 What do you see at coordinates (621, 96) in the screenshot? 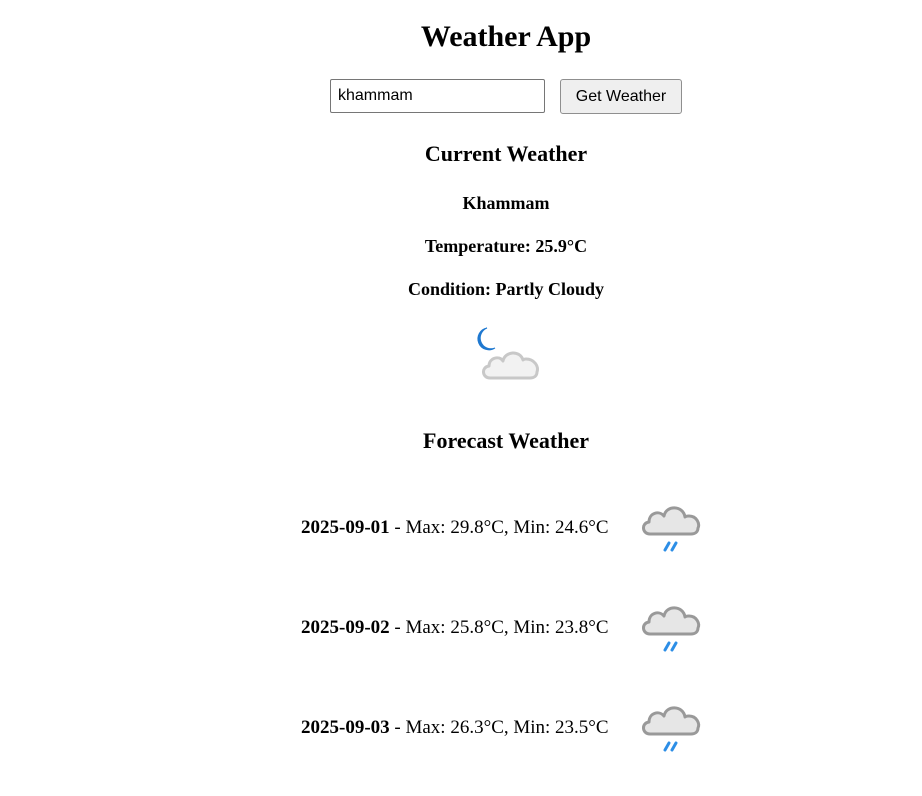
I see `get-weather-button: Get Weather` at bounding box center [621, 96].